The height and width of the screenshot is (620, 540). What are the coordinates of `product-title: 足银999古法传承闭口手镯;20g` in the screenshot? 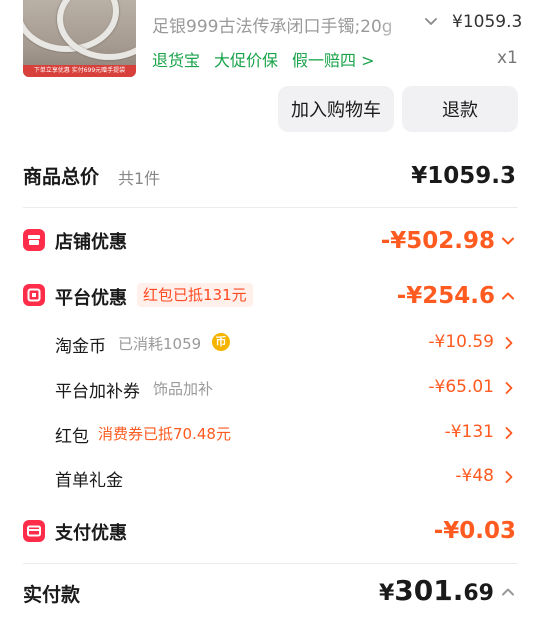 It's located at (283, 24).